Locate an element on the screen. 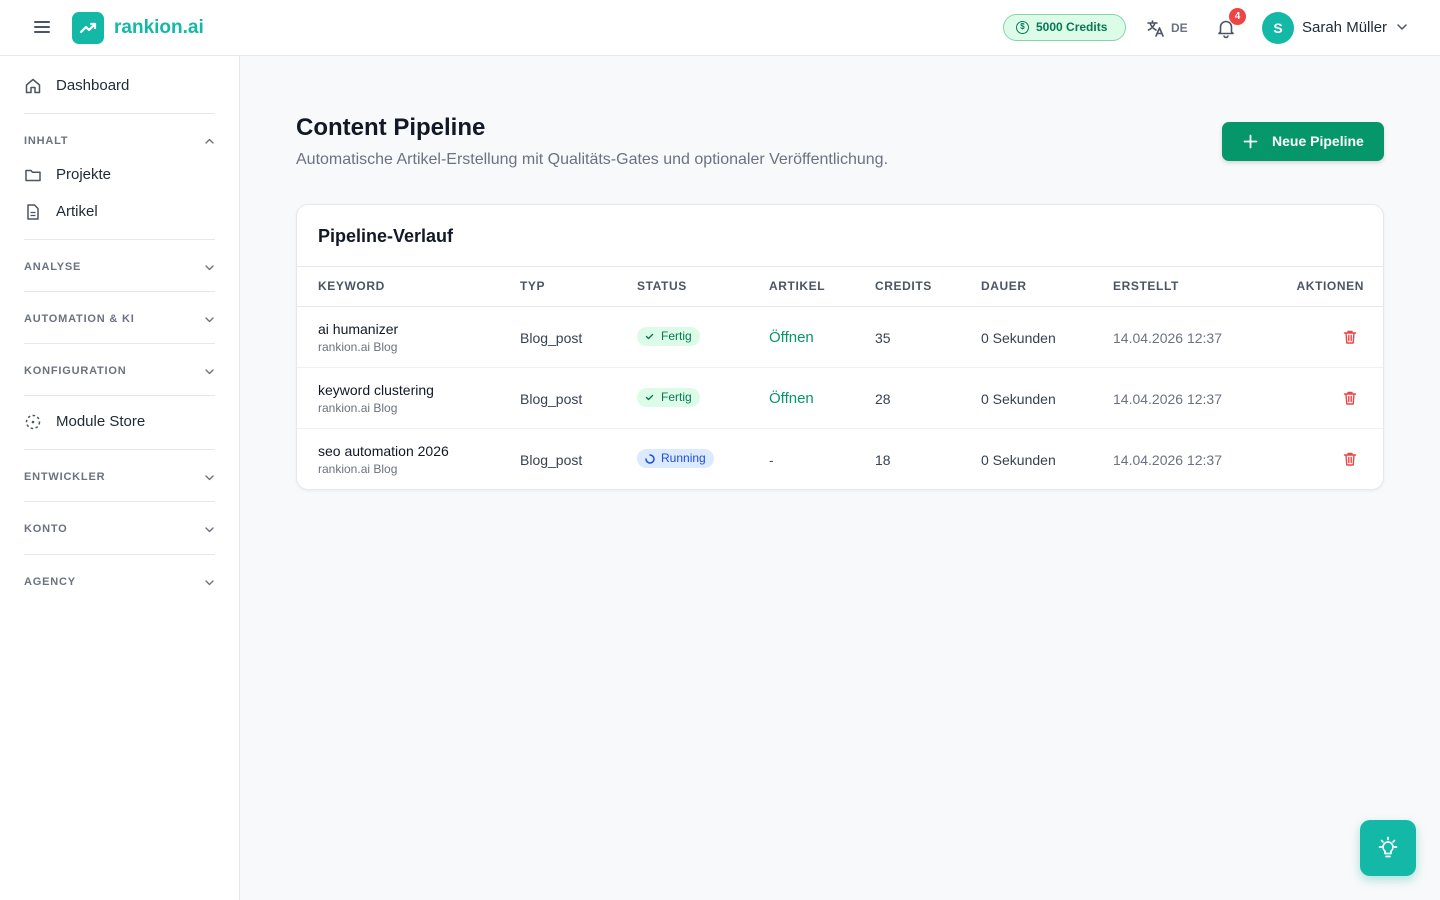 The image size is (1440, 900). module-icon is located at coordinates (33, 422).